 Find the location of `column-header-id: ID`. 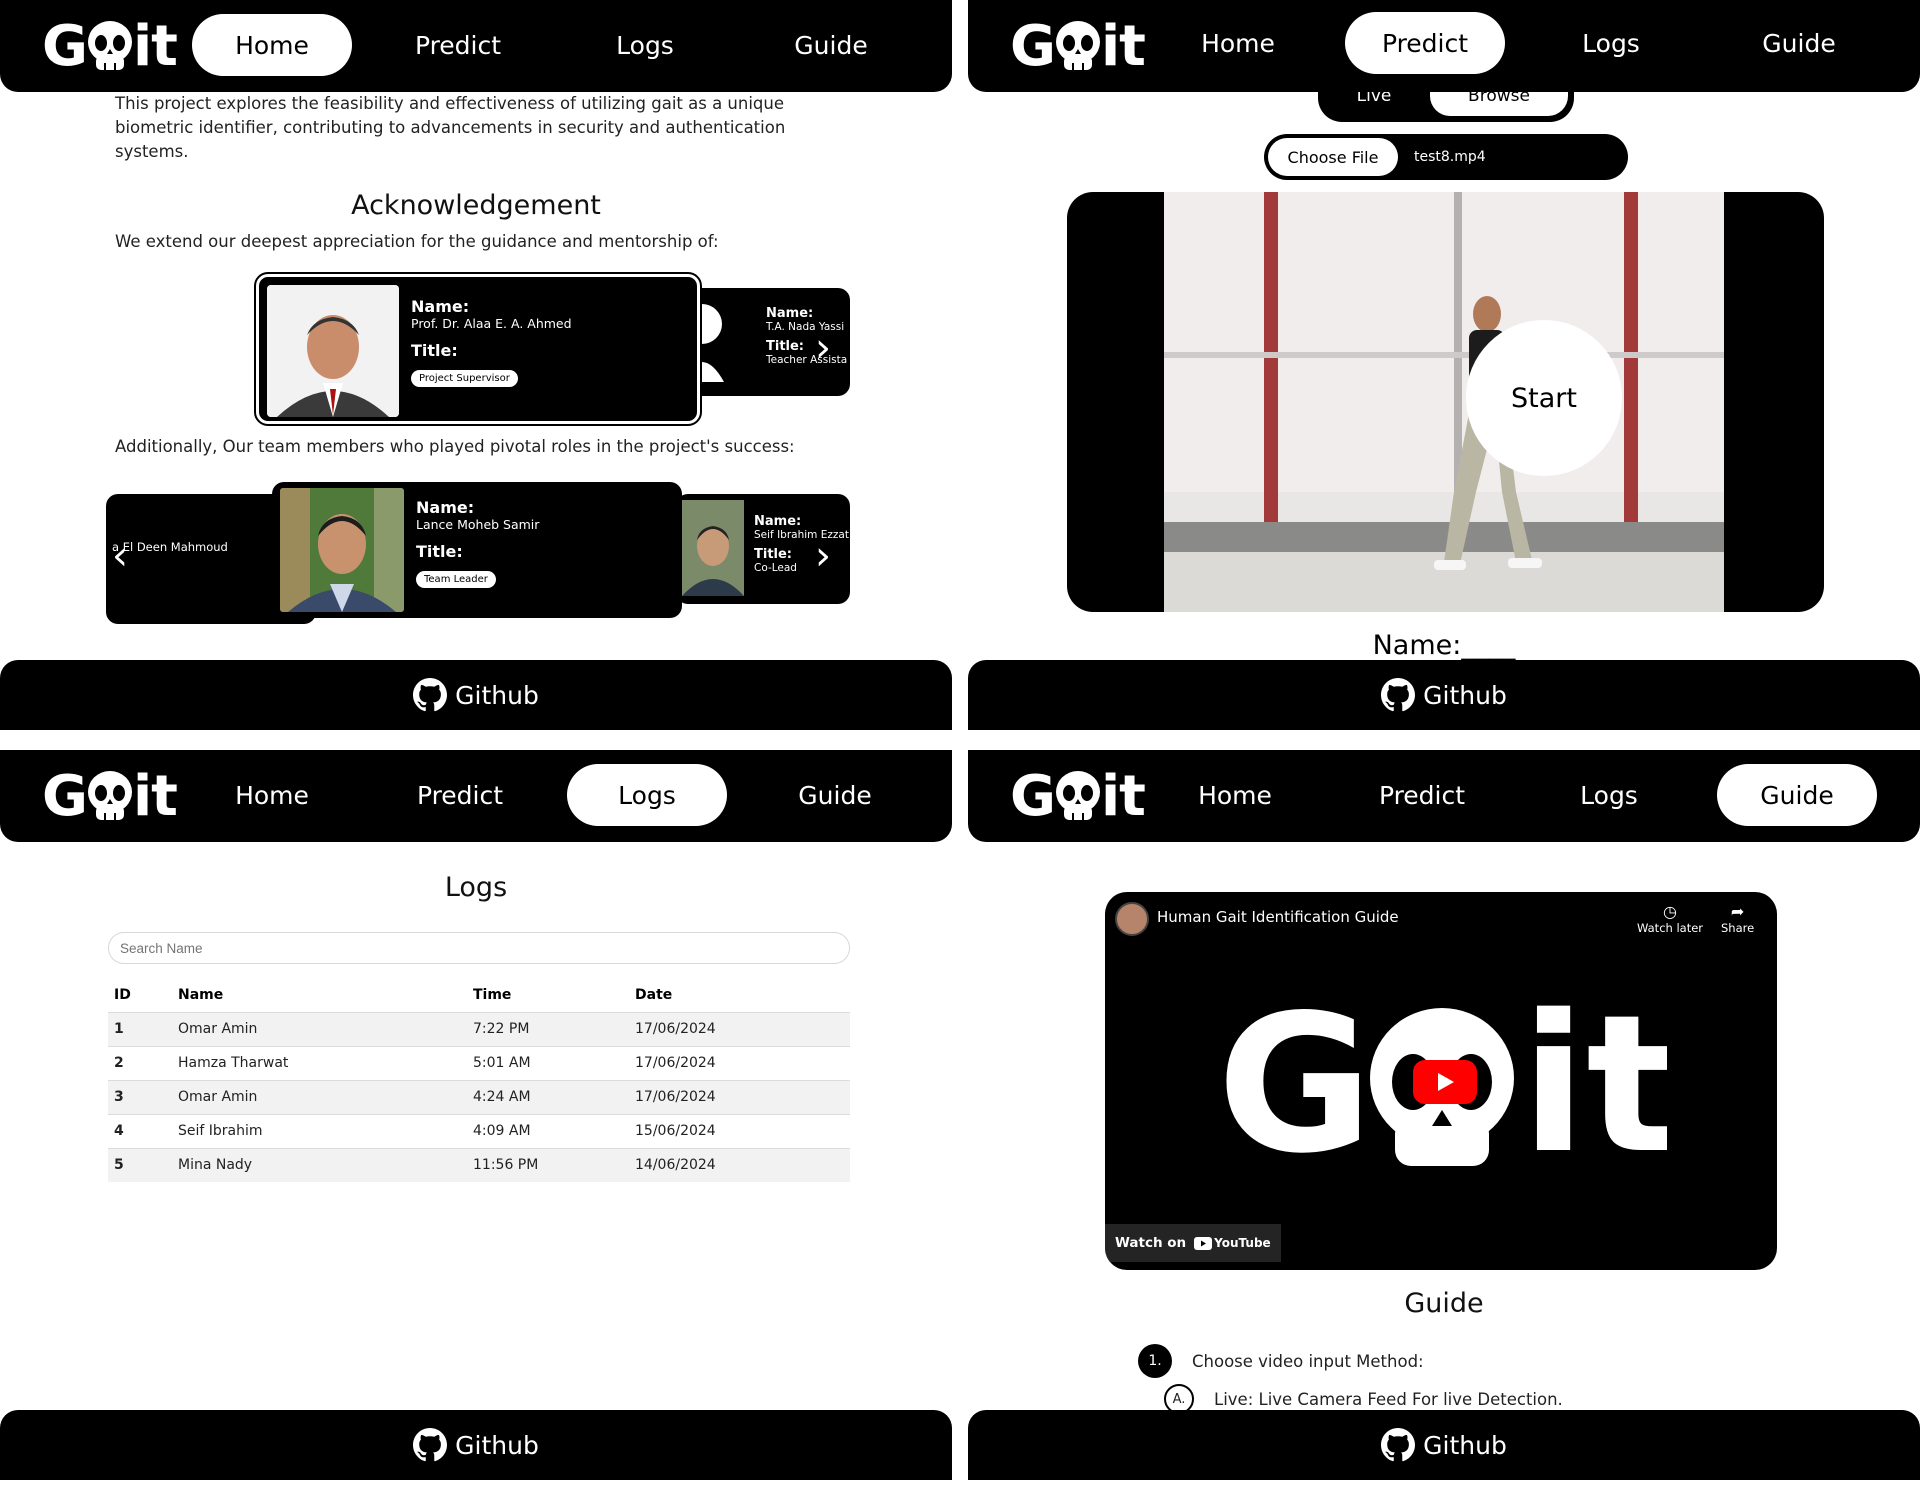

column-header-id: ID is located at coordinates (143, 995).